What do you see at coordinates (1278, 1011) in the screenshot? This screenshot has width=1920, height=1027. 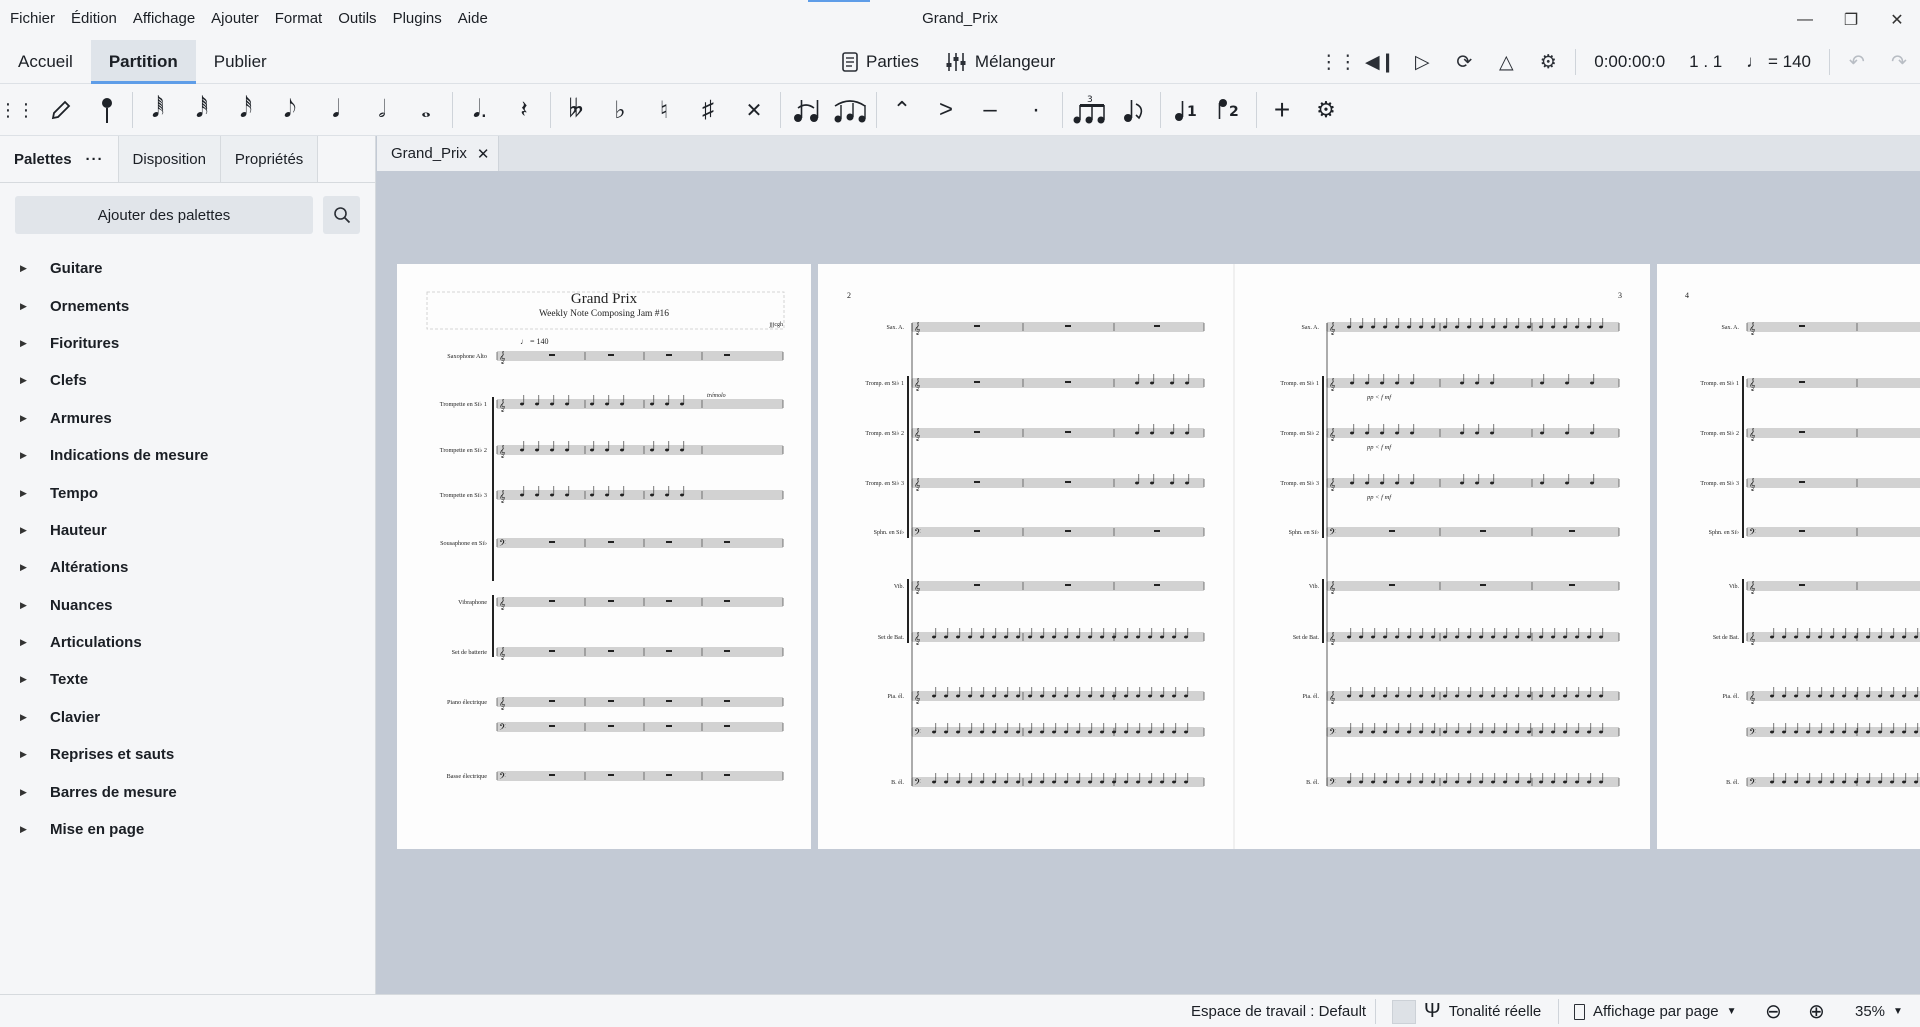 I see `workspace-indicator: Espace de travail : Default` at bounding box center [1278, 1011].